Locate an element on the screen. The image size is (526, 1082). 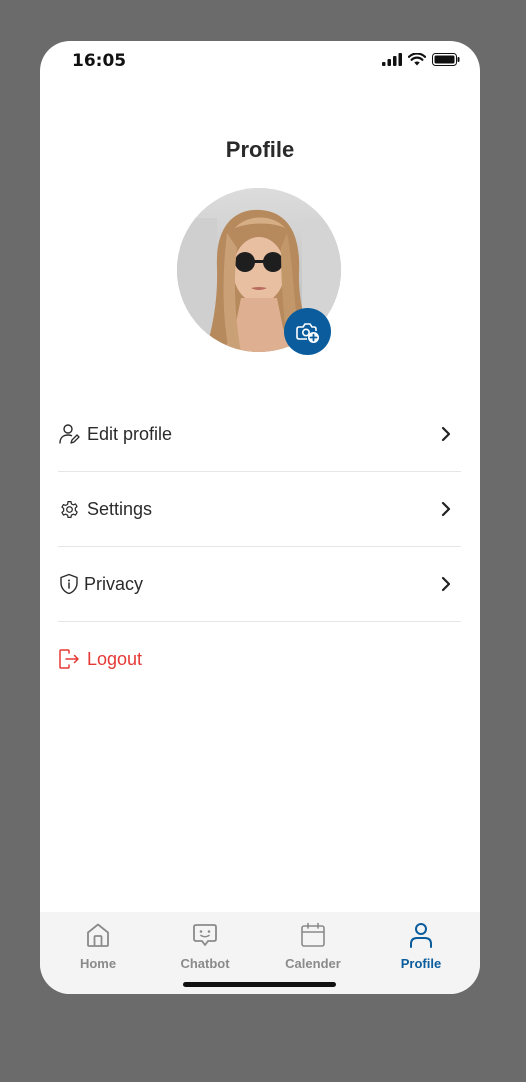
menu-label-privacy: Privacy is located at coordinates (114, 583).